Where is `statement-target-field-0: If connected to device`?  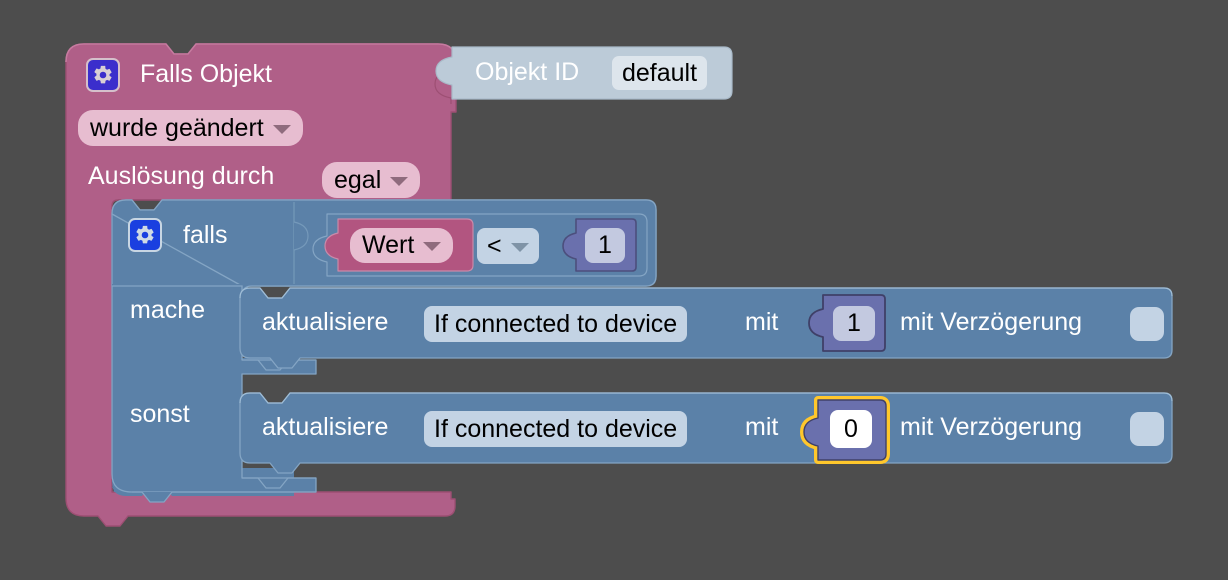 statement-target-field-0: If connected to device is located at coordinates (556, 324).